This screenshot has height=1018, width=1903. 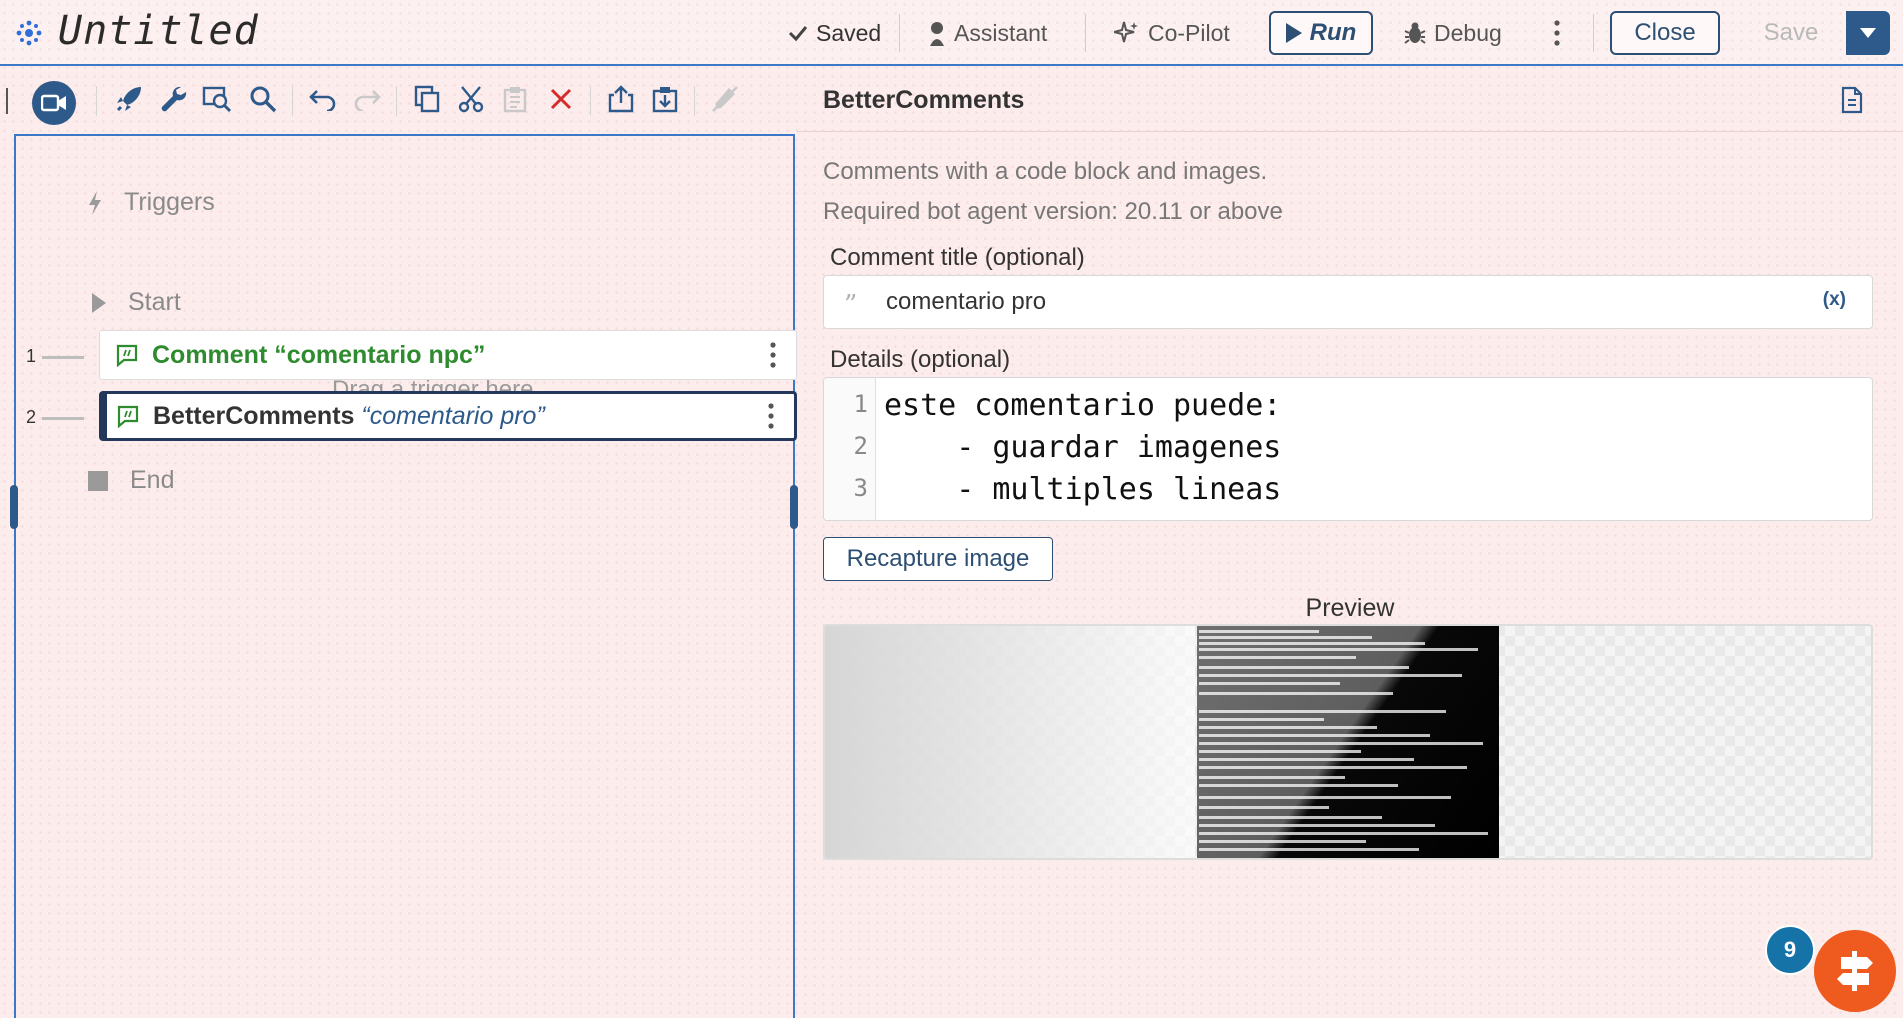 I want to click on caret-down-icon, so click(x=1868, y=33).